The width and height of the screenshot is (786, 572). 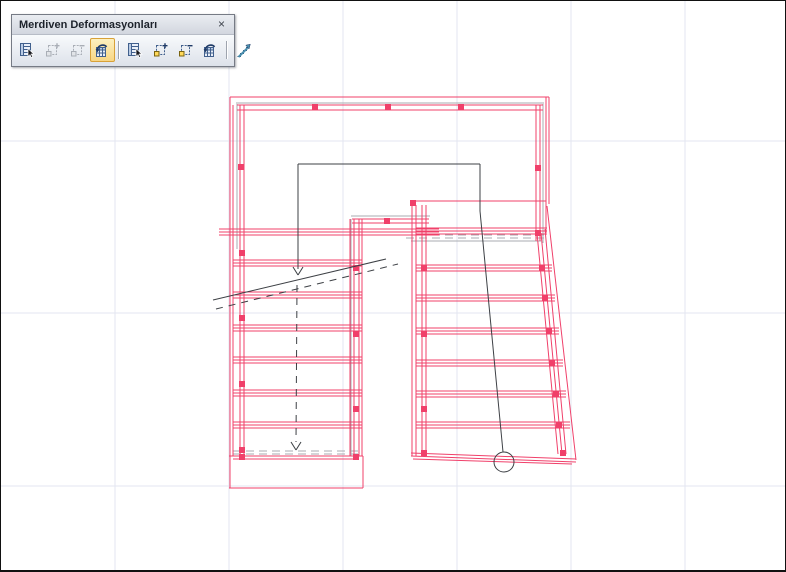 I want to click on toolbar-button-stairs, so click(x=243, y=50).